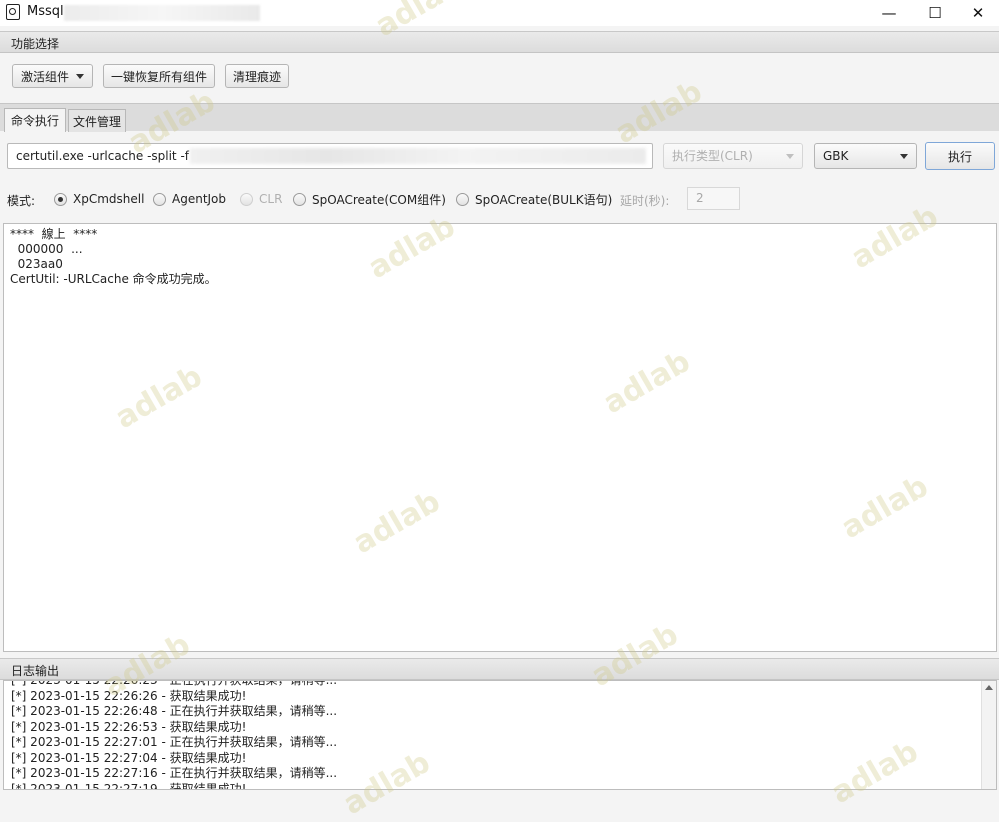  What do you see at coordinates (712, 156) in the screenshot?
I see `exec-type-placeholder: 执行类型(CLR)` at bounding box center [712, 156].